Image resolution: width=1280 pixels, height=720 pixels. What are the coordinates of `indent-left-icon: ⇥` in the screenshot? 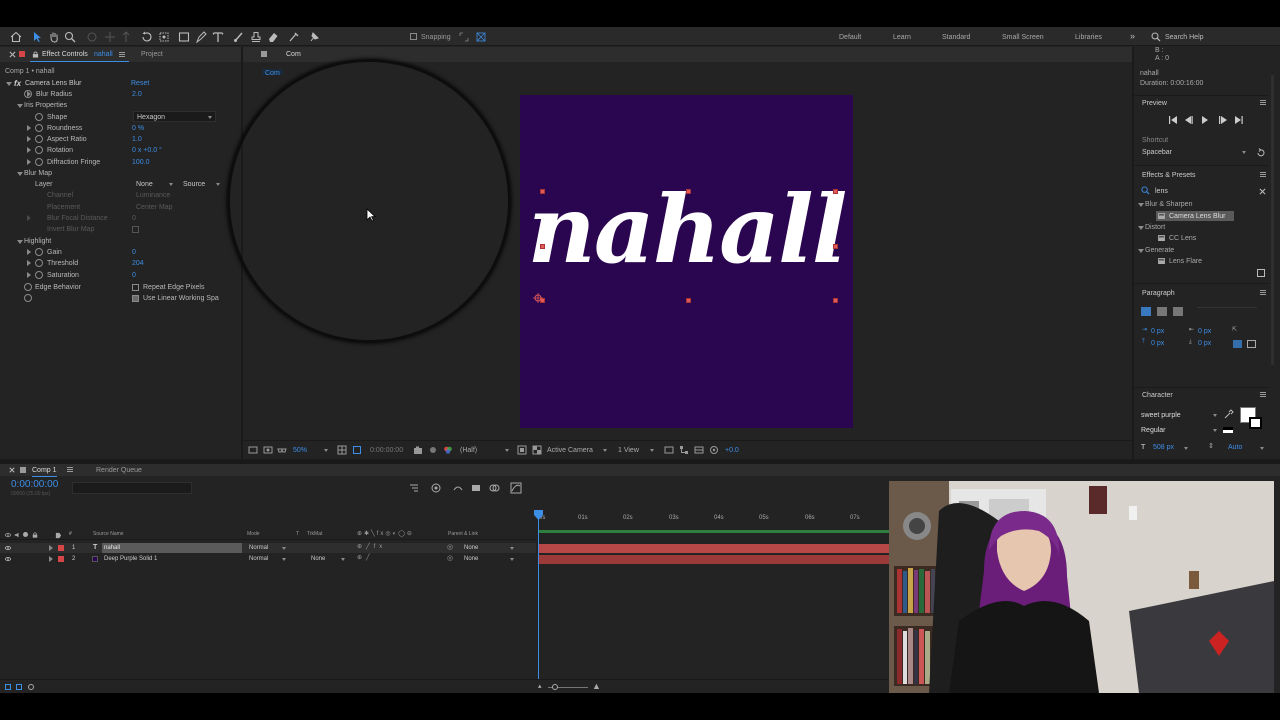 It's located at (1144, 330).